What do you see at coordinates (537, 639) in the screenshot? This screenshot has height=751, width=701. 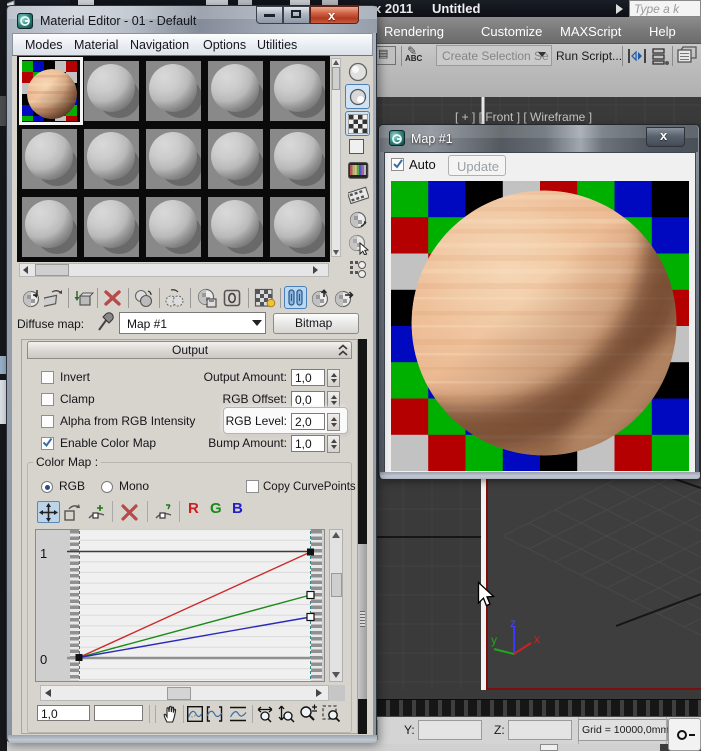 I see `svg-text: x` at bounding box center [537, 639].